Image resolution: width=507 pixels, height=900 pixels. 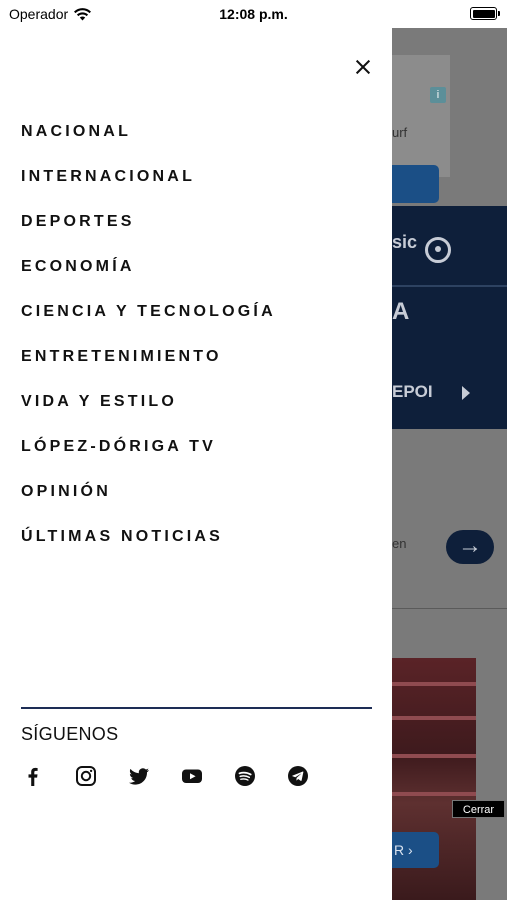 What do you see at coordinates (139, 776) in the screenshot?
I see `twitter-icon` at bounding box center [139, 776].